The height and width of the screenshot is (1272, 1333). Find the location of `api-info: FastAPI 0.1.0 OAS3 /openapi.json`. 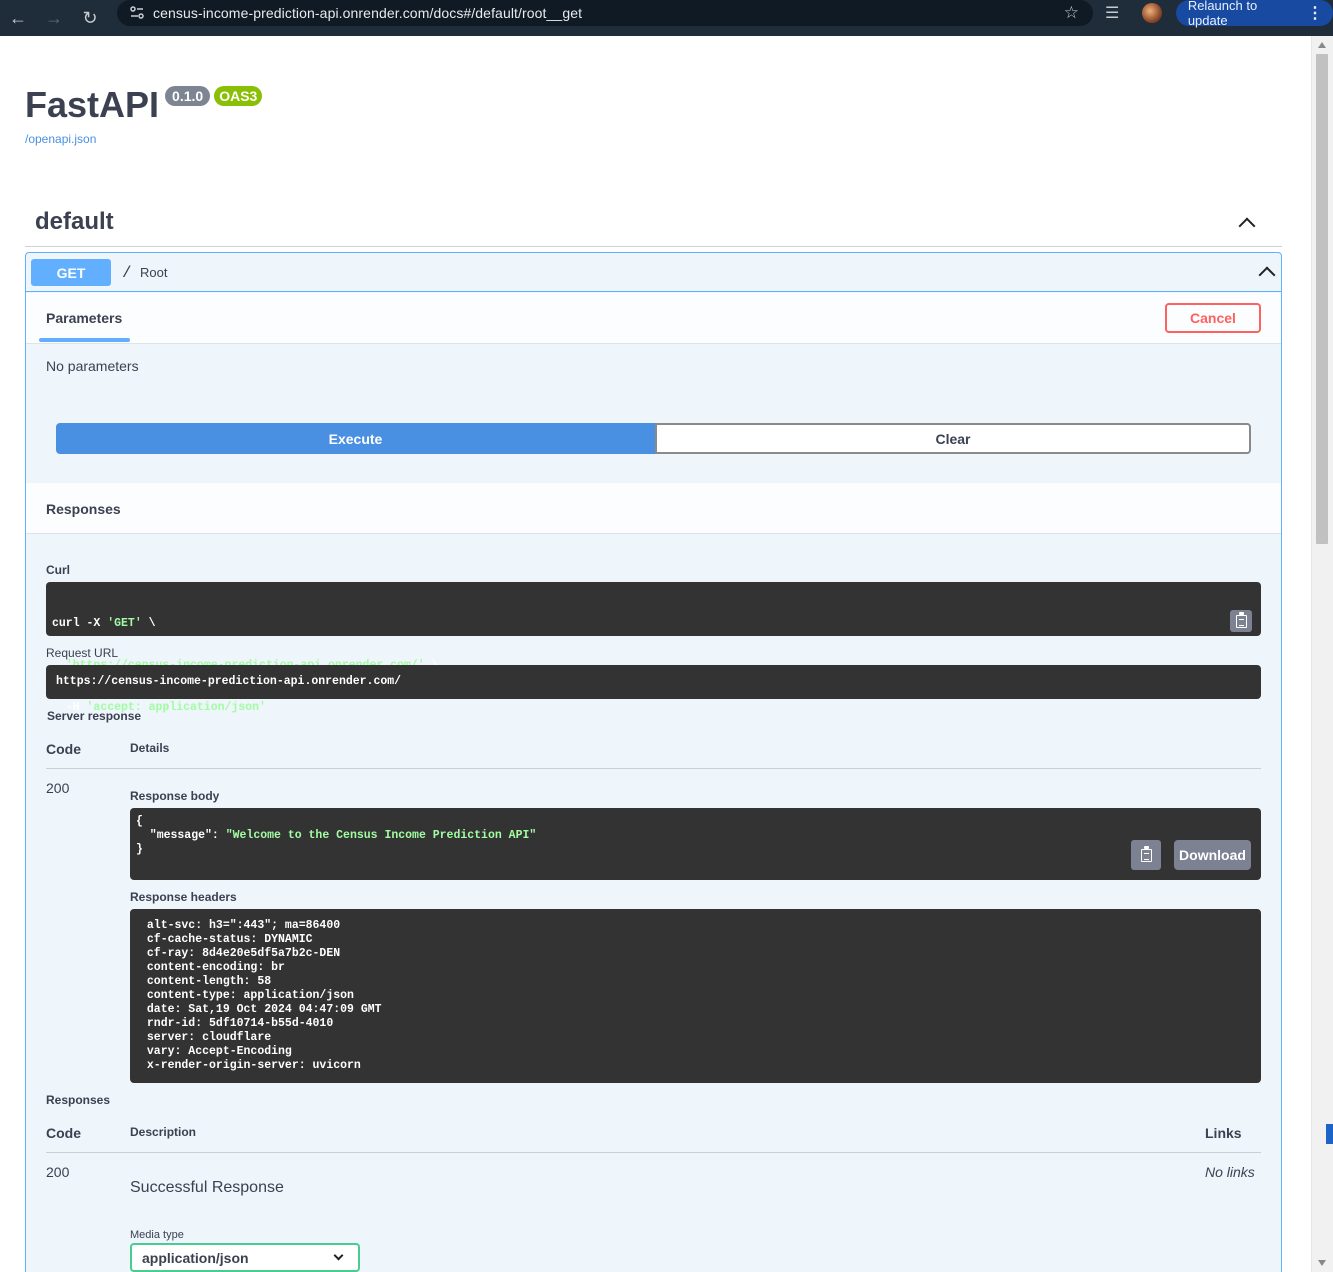

api-info: FastAPI 0.1.0 OAS3 /openapi.json is located at coordinates (144, 115).